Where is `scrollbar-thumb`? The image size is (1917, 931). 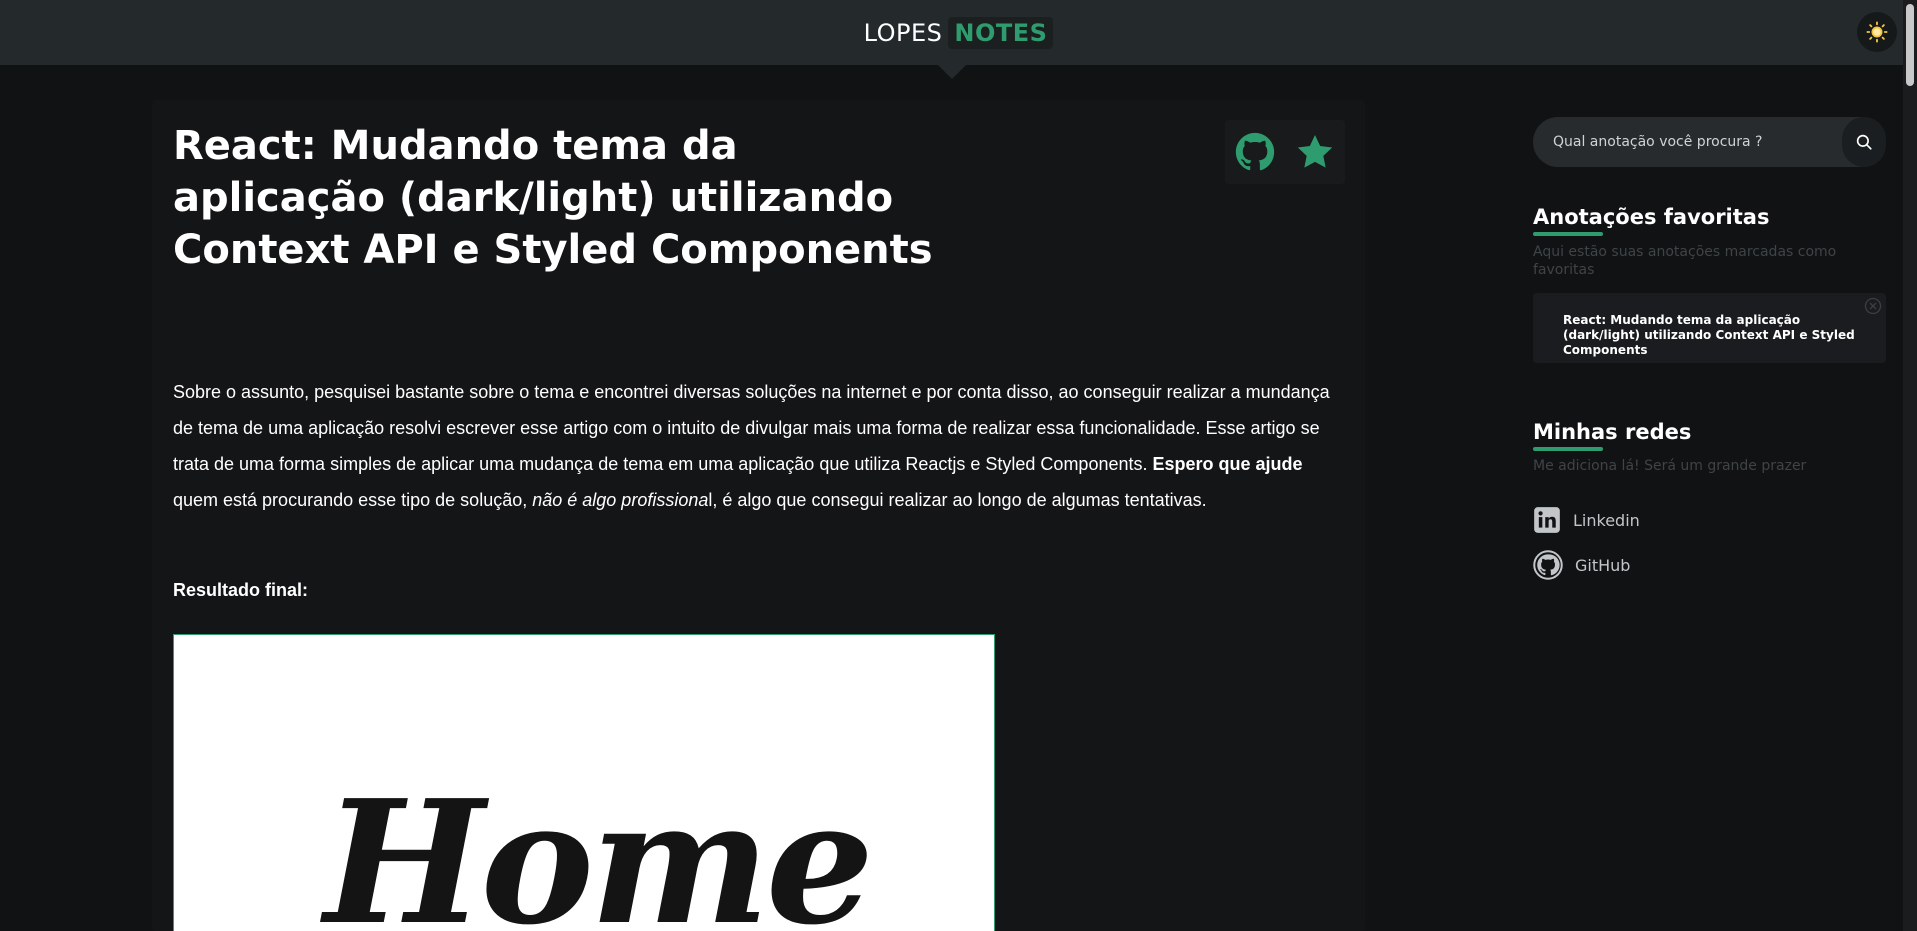 scrollbar-thumb is located at coordinates (1910, 45).